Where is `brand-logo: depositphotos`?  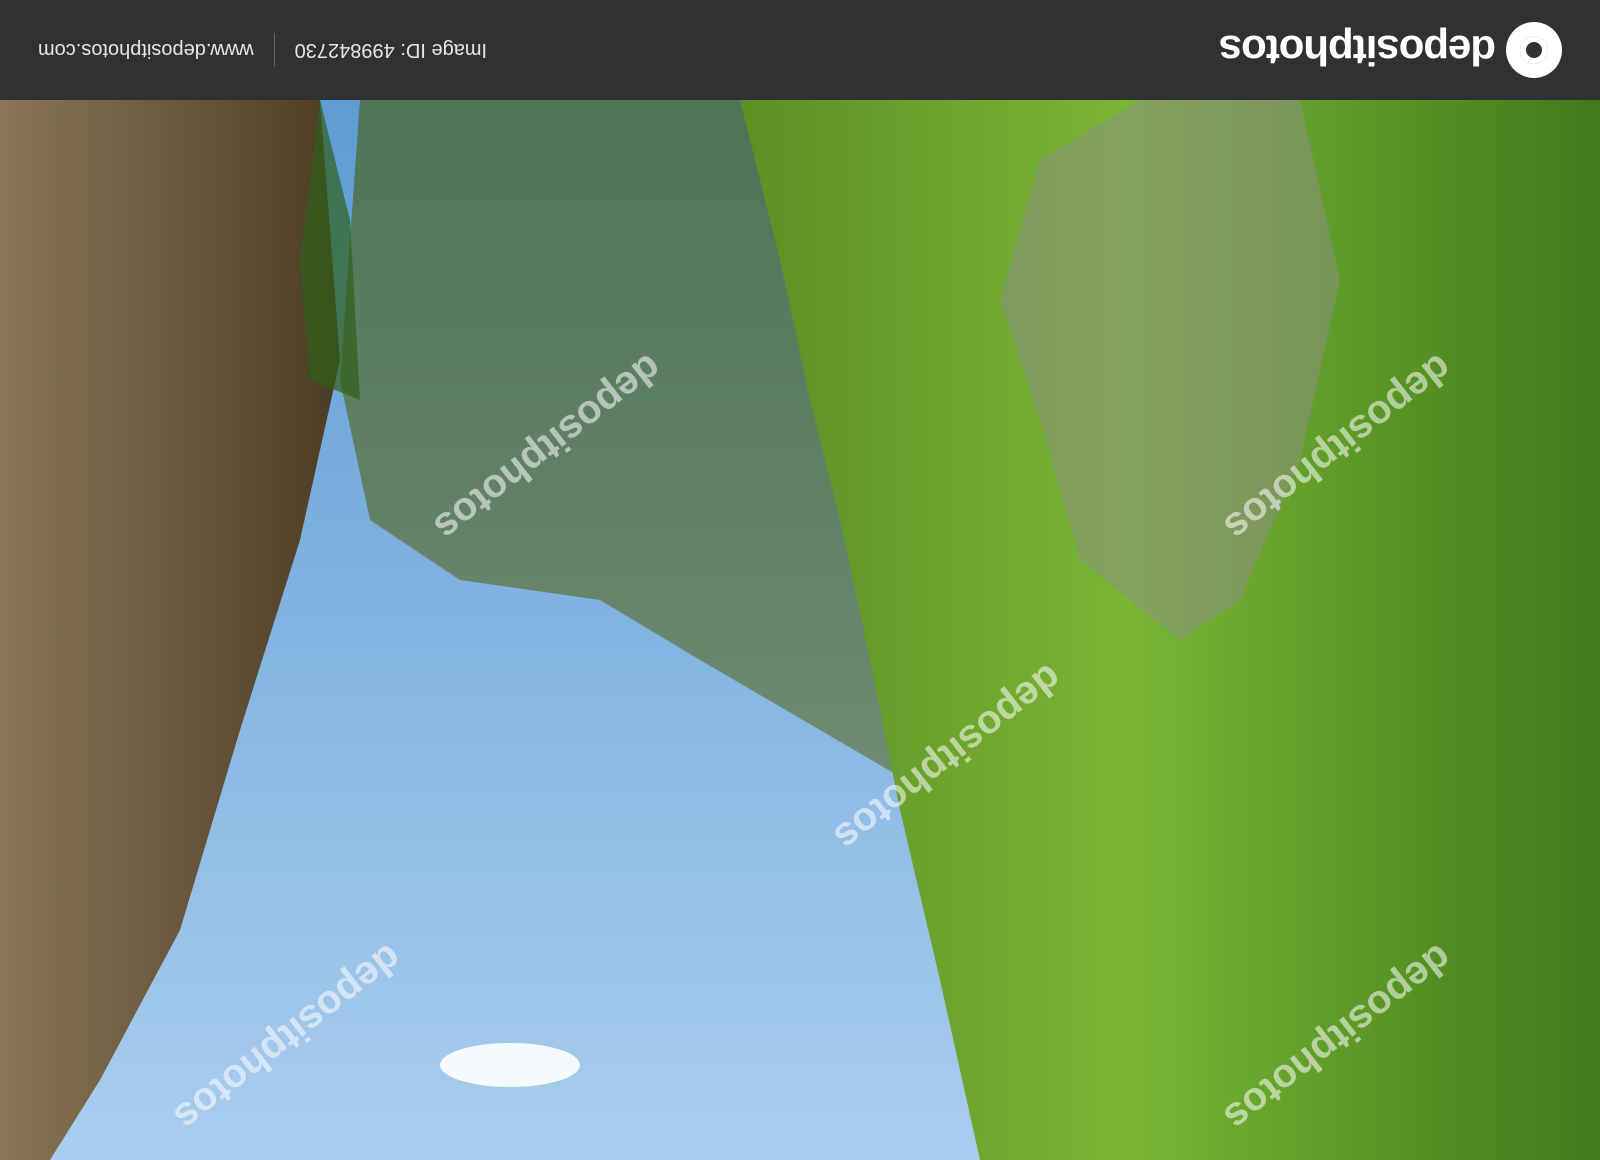 brand-logo: depositphotos is located at coordinates (1391, 50).